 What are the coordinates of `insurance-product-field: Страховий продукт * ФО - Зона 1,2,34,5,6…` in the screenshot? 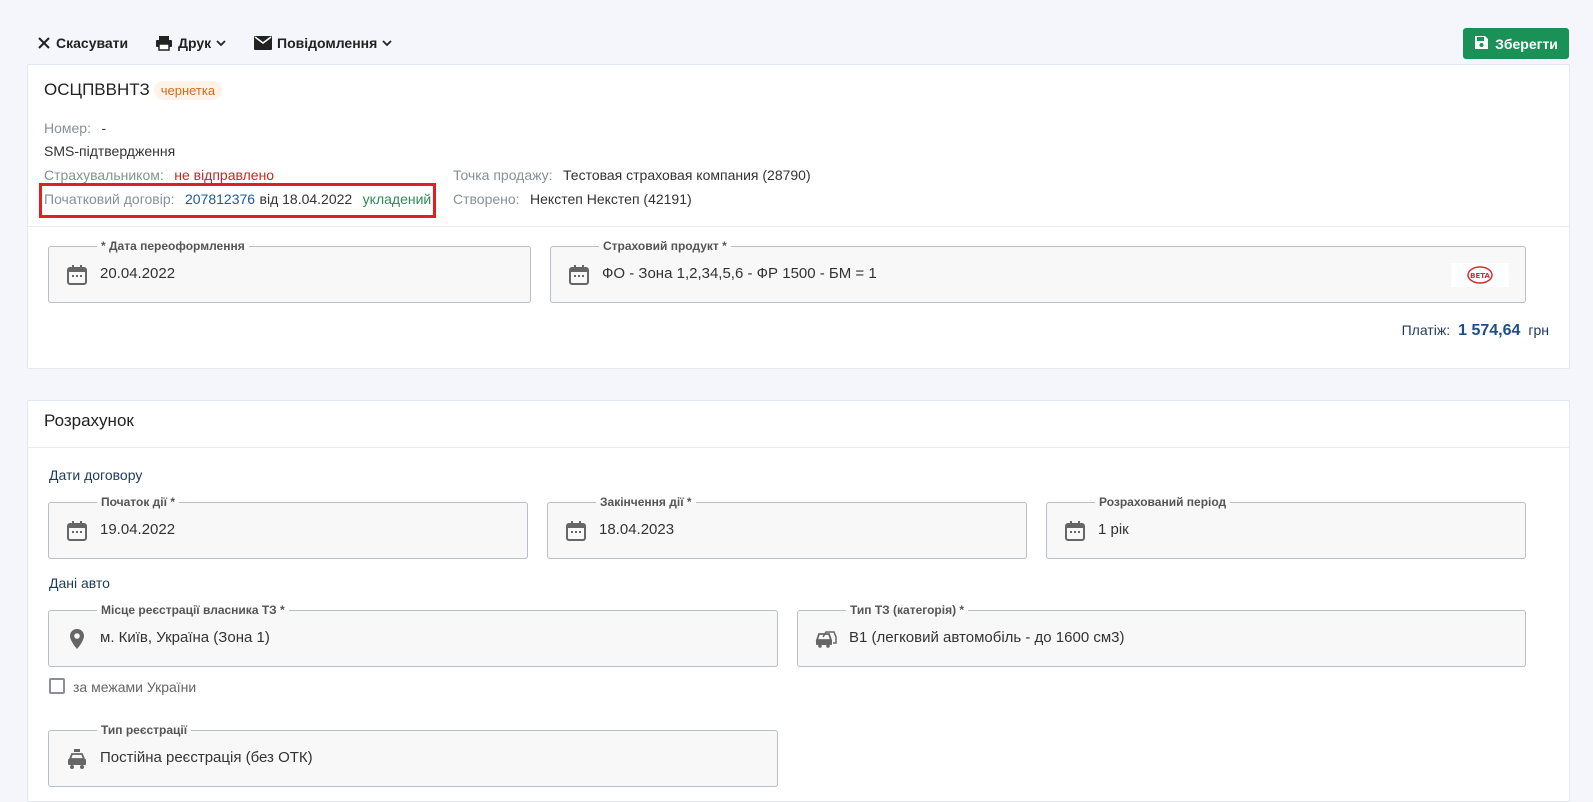 It's located at (1038, 271).